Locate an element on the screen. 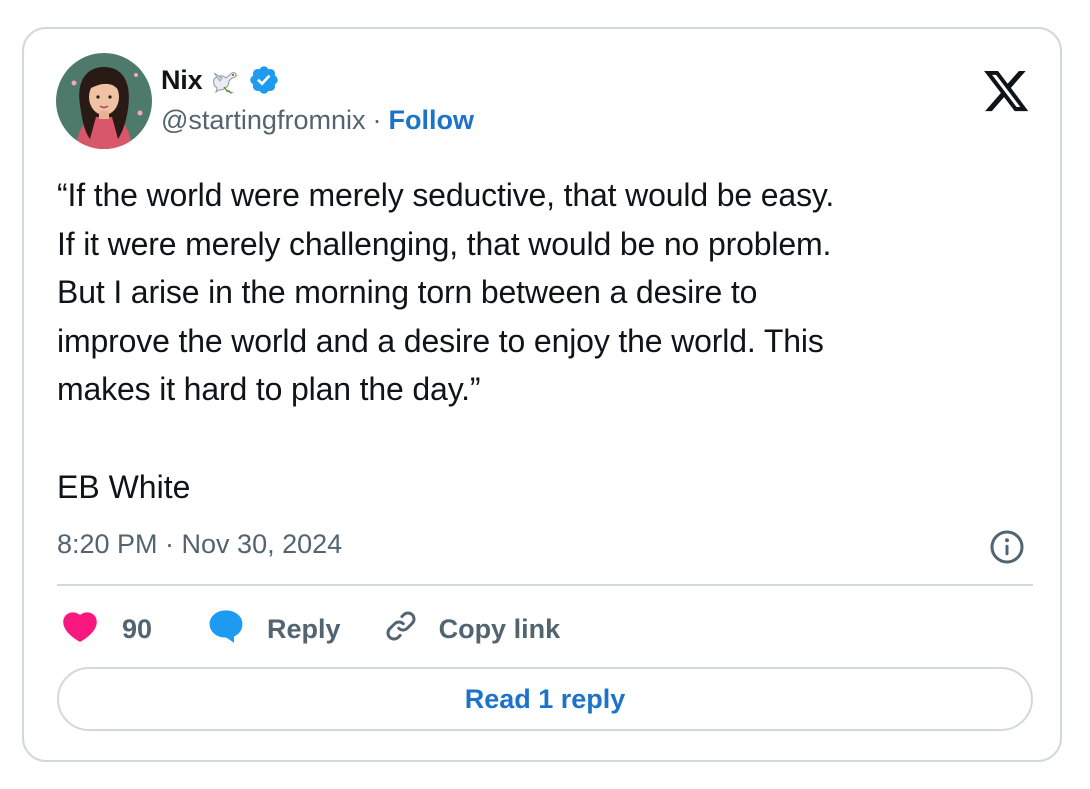 Image resolution: width=1090 pixels, height=789 pixels. like-count: 90 is located at coordinates (137, 628).